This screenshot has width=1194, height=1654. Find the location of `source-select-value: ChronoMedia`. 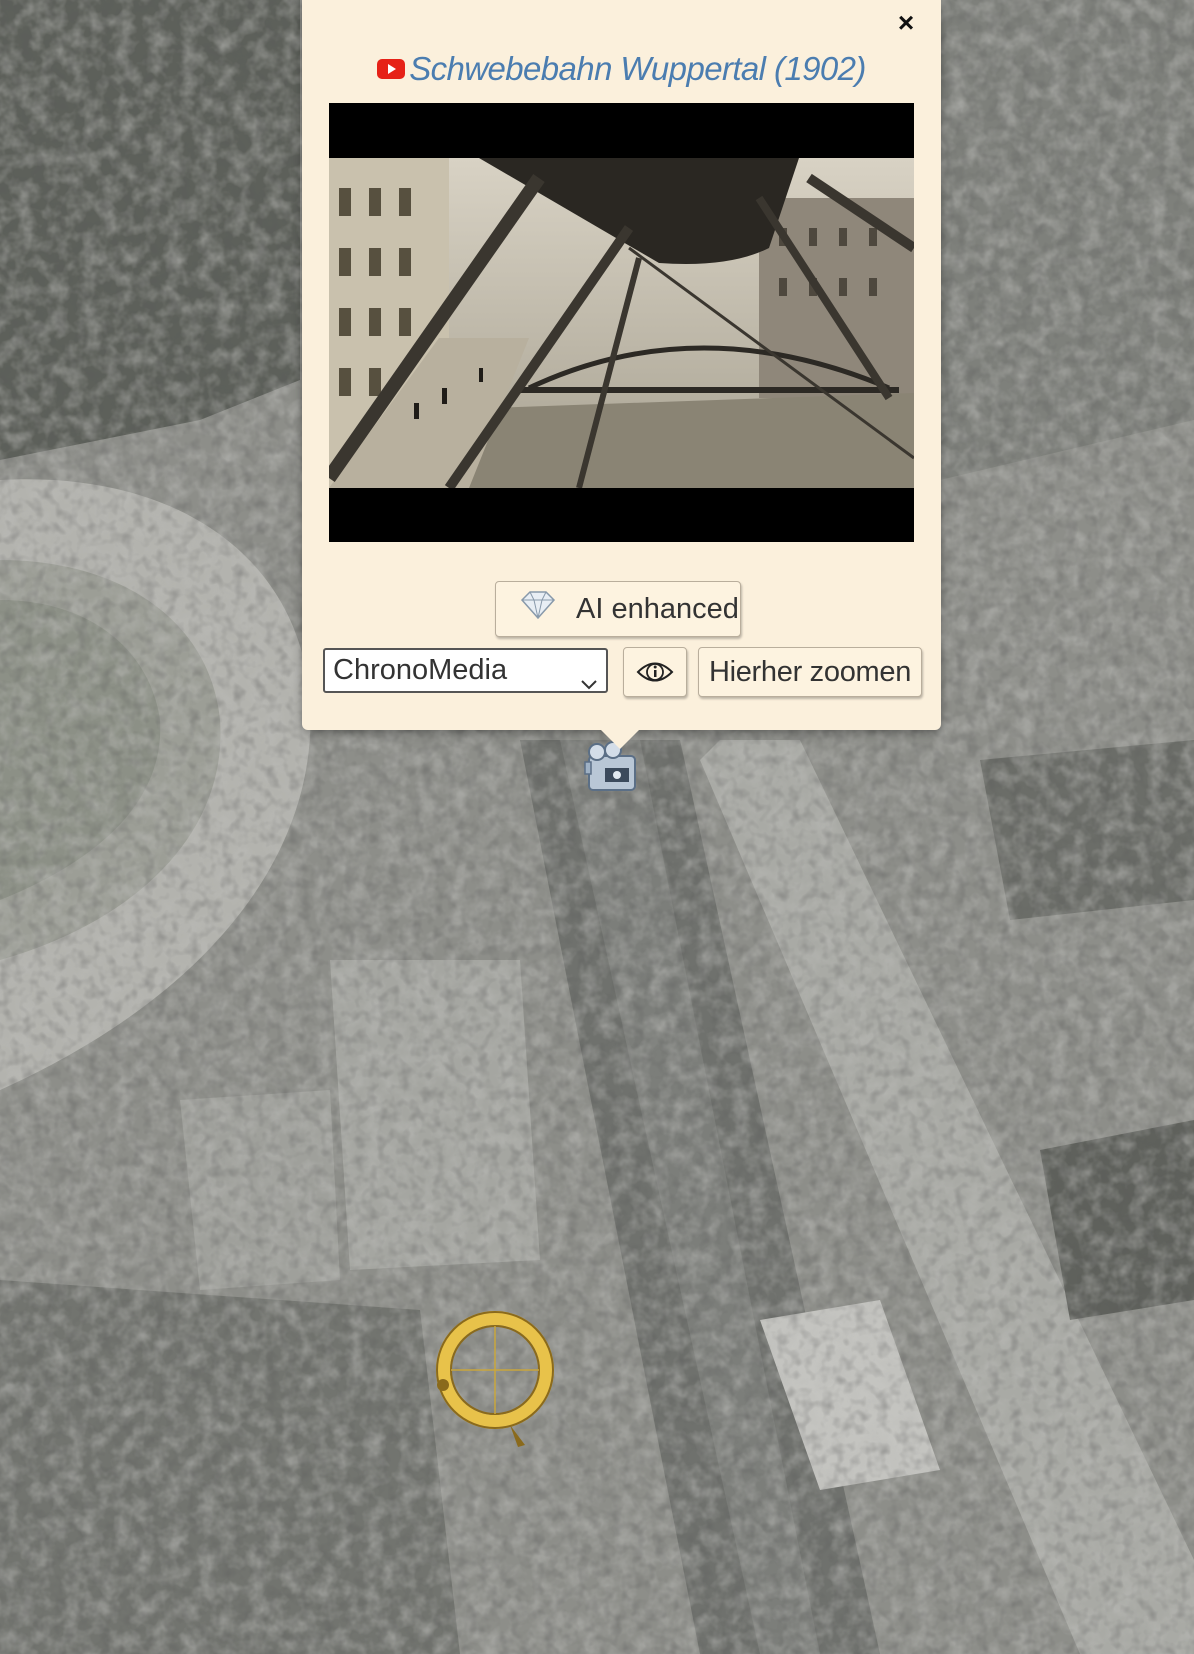

source-select-value: ChronoMedia is located at coordinates (420, 670).